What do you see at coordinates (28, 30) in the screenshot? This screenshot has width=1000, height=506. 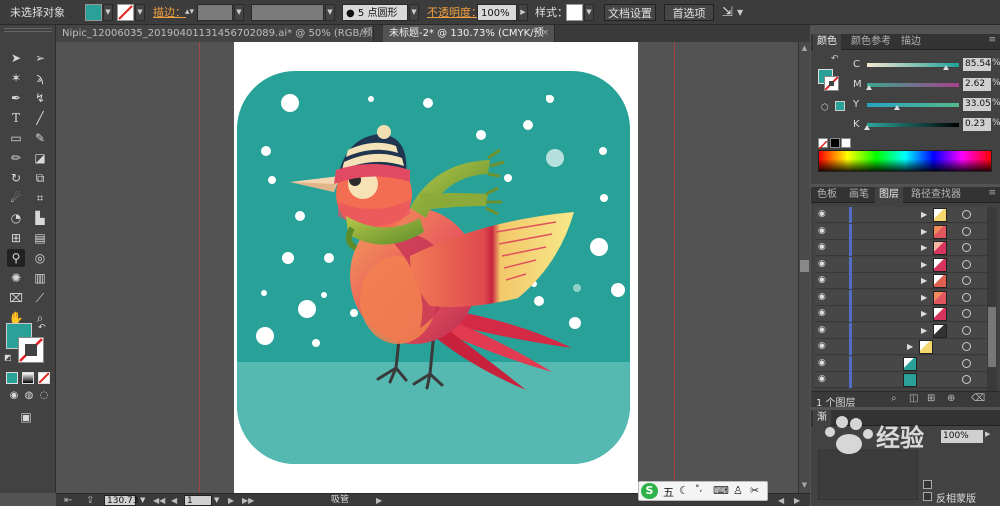 I see `panel-grip` at bounding box center [28, 30].